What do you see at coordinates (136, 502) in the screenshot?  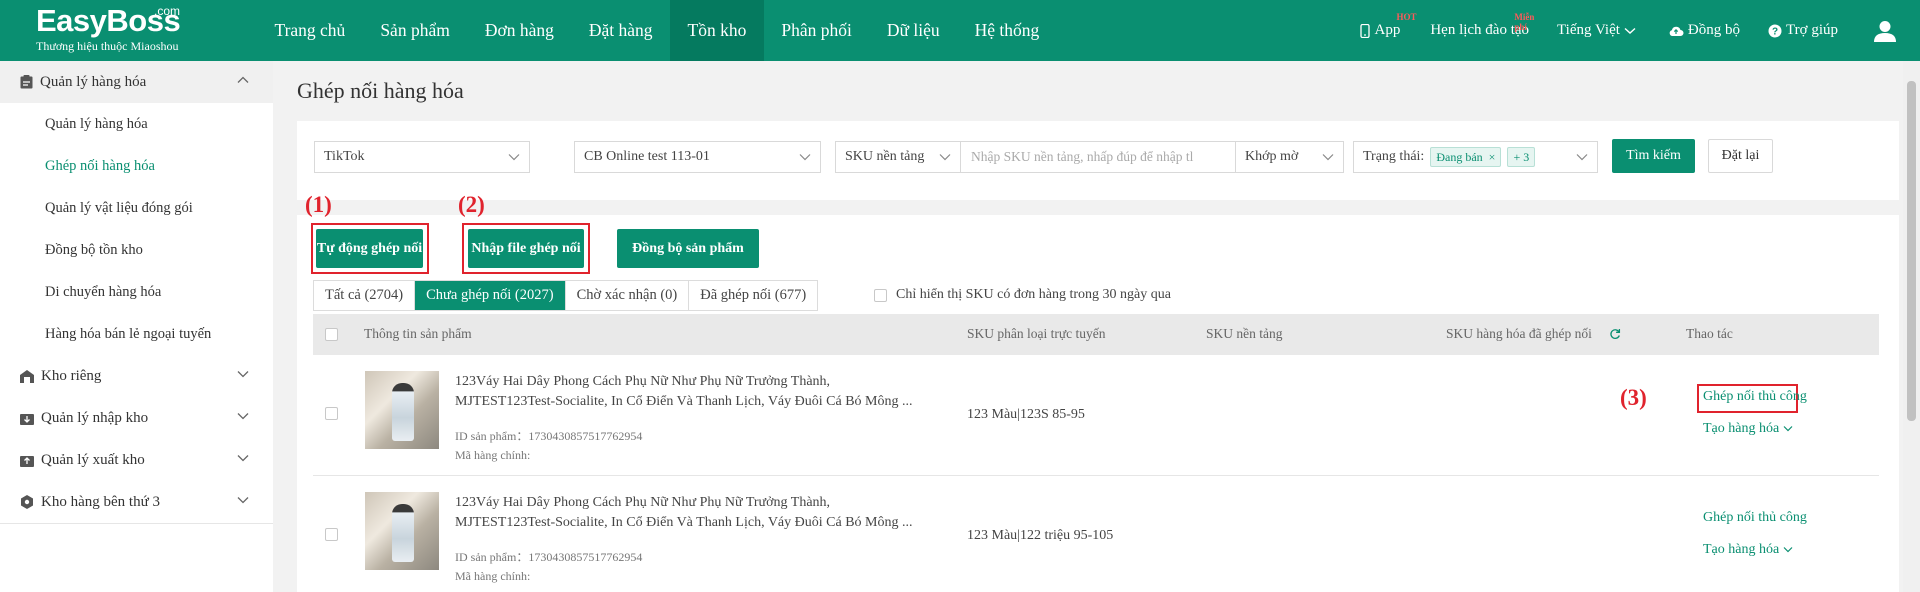 I see `sidebar-group-third-party: Kho hàng bên thứ 3` at bounding box center [136, 502].